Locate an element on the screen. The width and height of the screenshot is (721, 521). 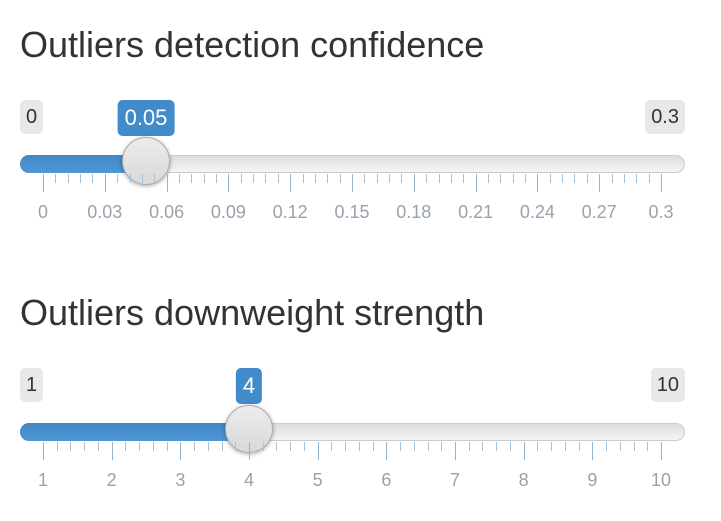
slider-value-label: 4 is located at coordinates (249, 386).